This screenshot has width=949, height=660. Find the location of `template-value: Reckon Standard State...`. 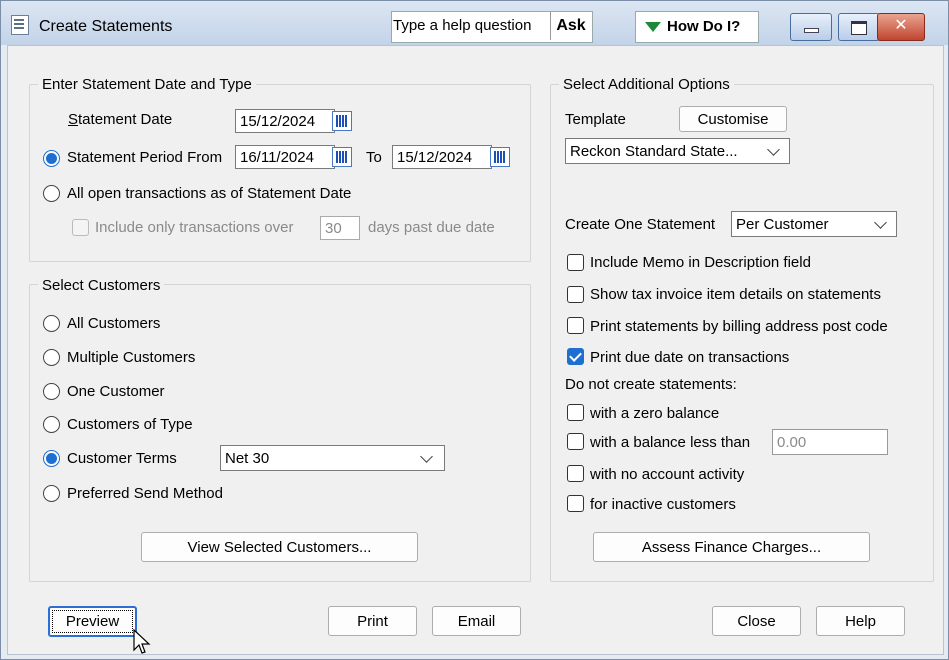

template-value: Reckon Standard State... is located at coordinates (654, 151).